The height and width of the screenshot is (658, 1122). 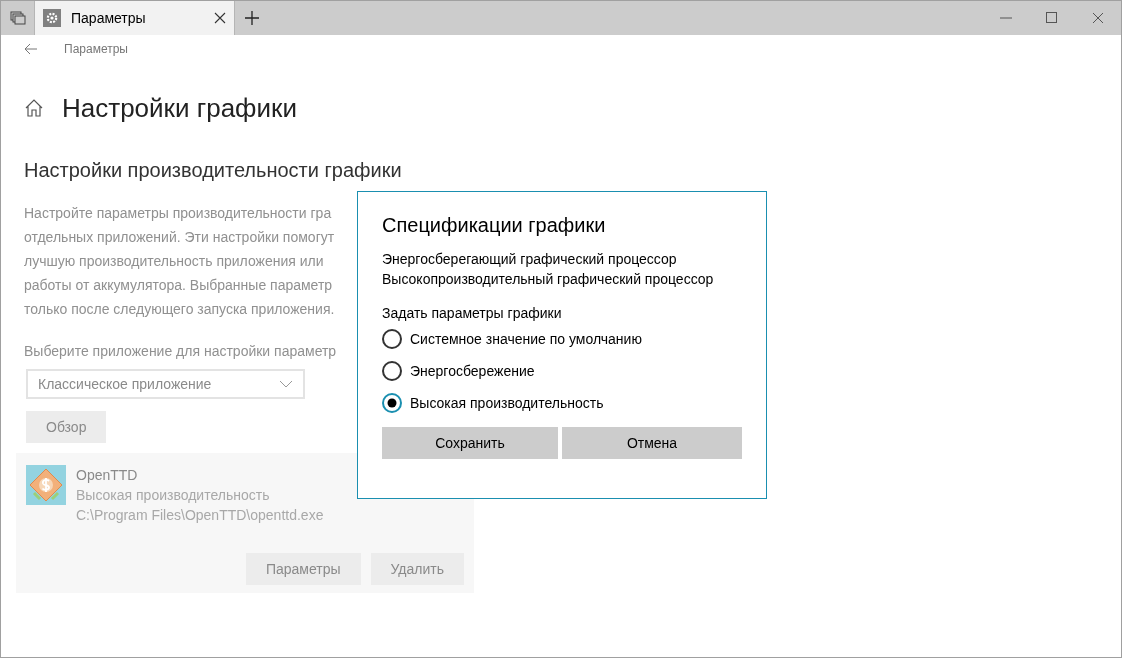 I want to click on browser-tab: Параметры, so click(x=135, y=18).